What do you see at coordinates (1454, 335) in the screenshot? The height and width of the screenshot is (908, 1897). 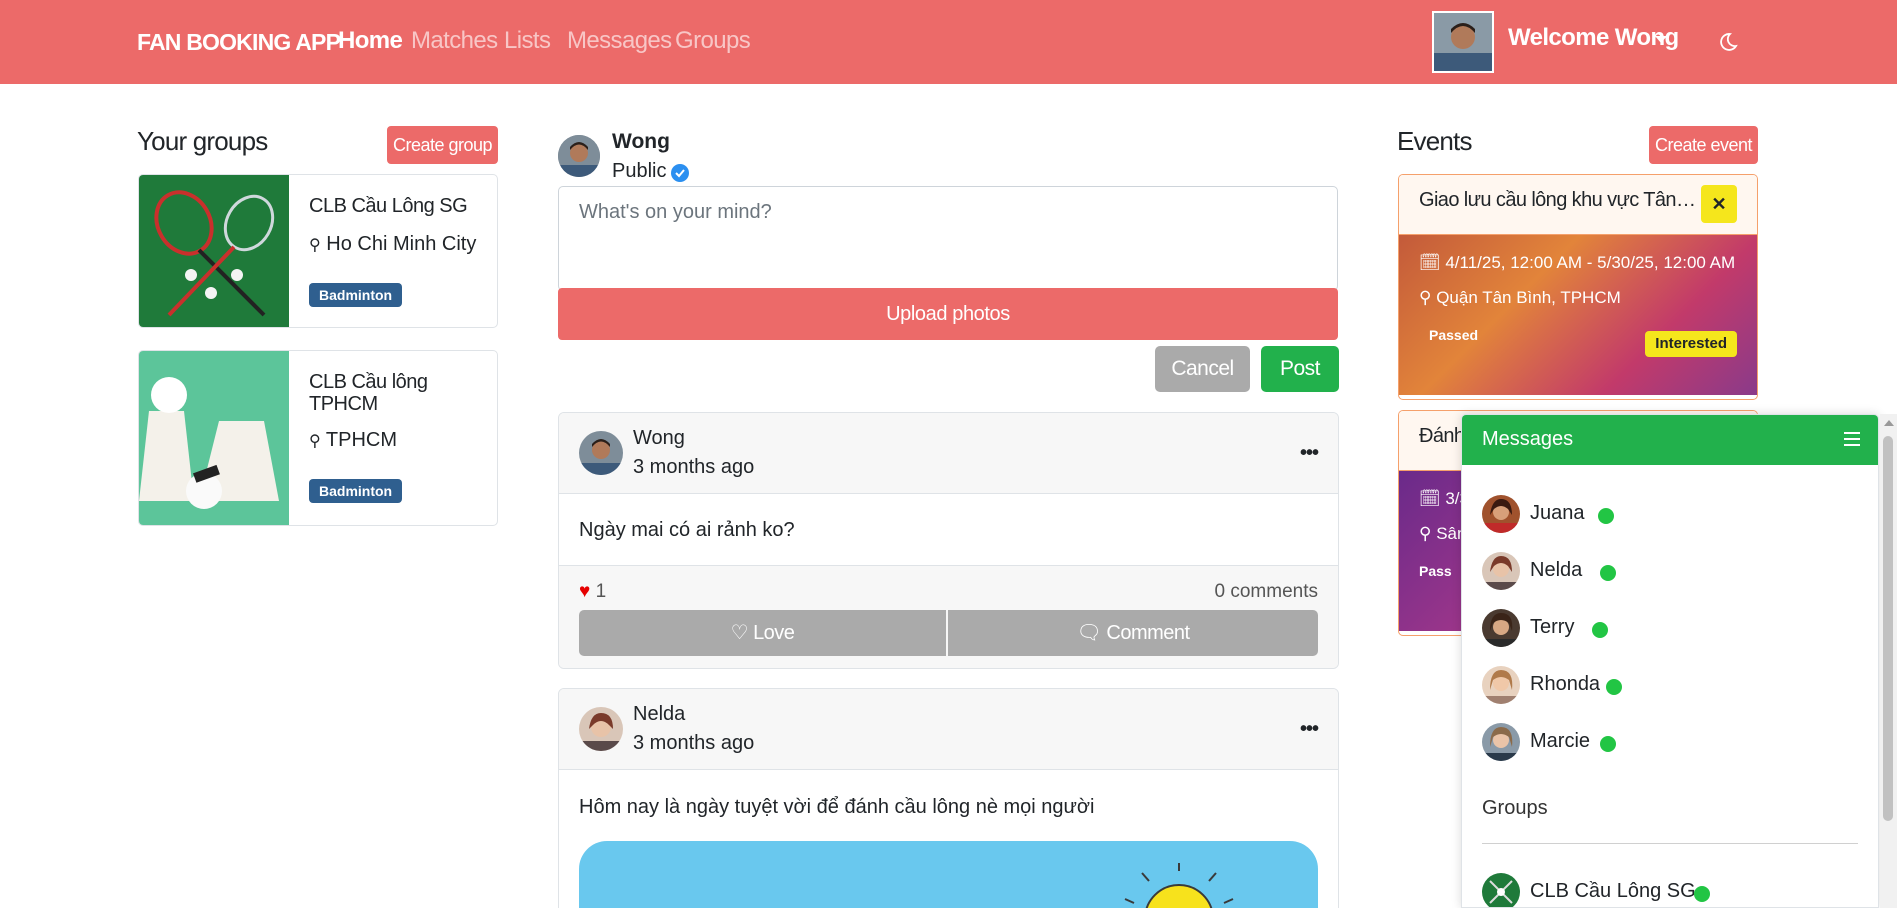 I see `event-status: Passed` at bounding box center [1454, 335].